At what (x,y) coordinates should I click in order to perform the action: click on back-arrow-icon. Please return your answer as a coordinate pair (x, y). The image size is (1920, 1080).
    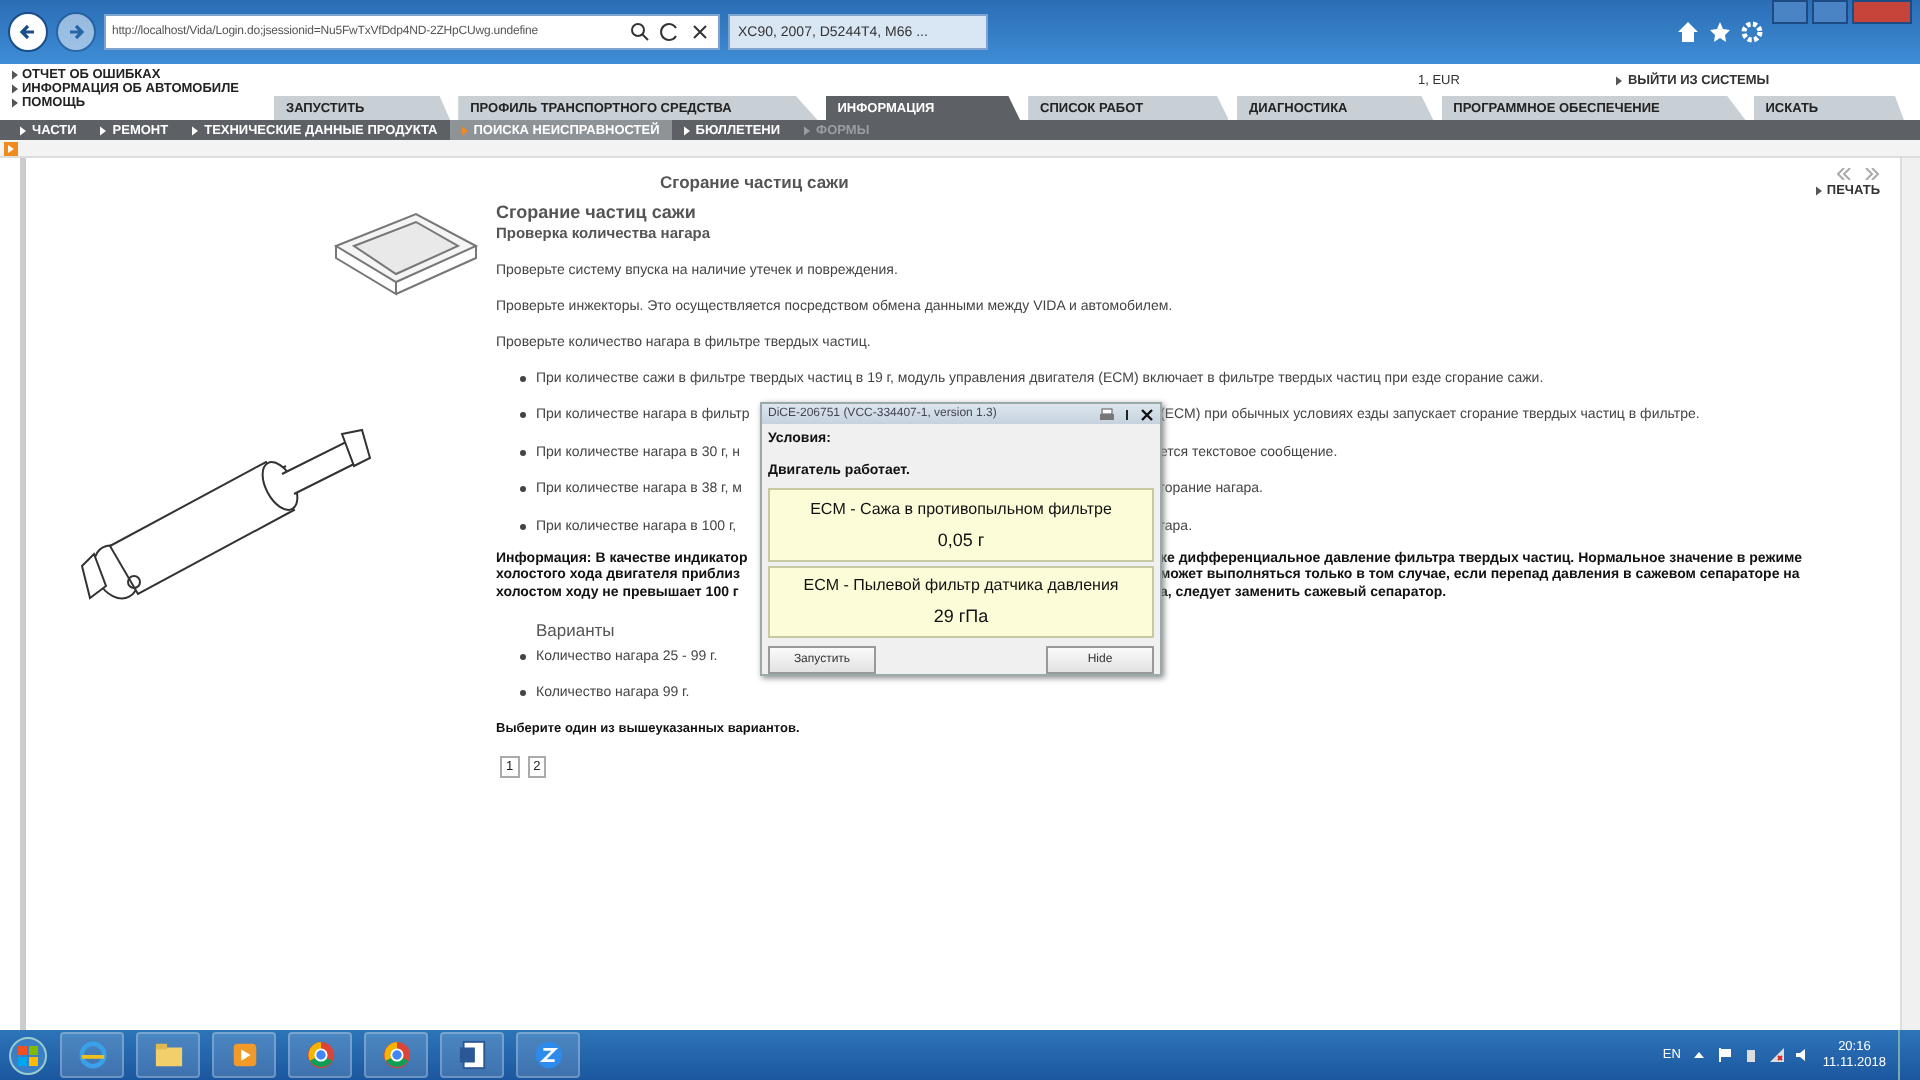
    Looking at the image, I should click on (28, 32).